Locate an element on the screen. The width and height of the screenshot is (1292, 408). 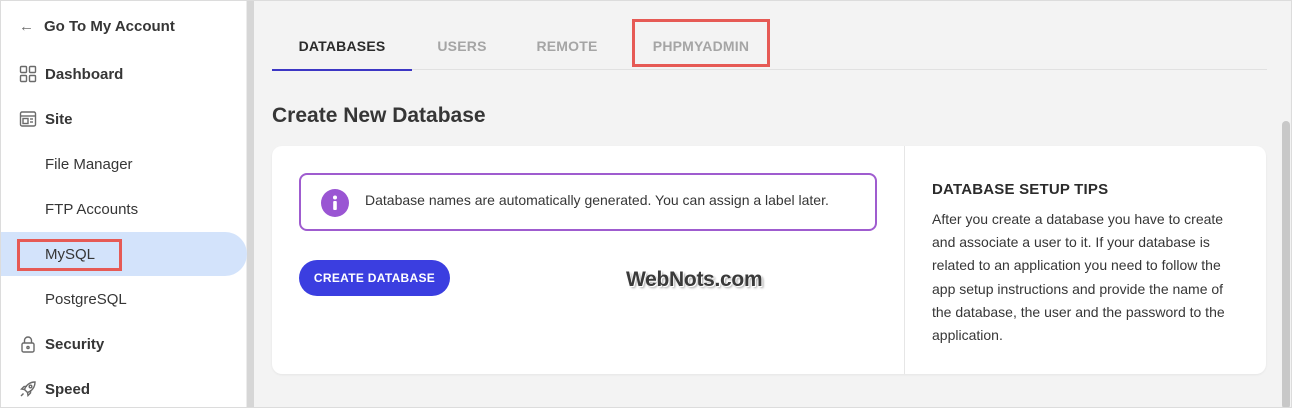
sidebar-item-label: FTP Accounts is located at coordinates (92, 209).